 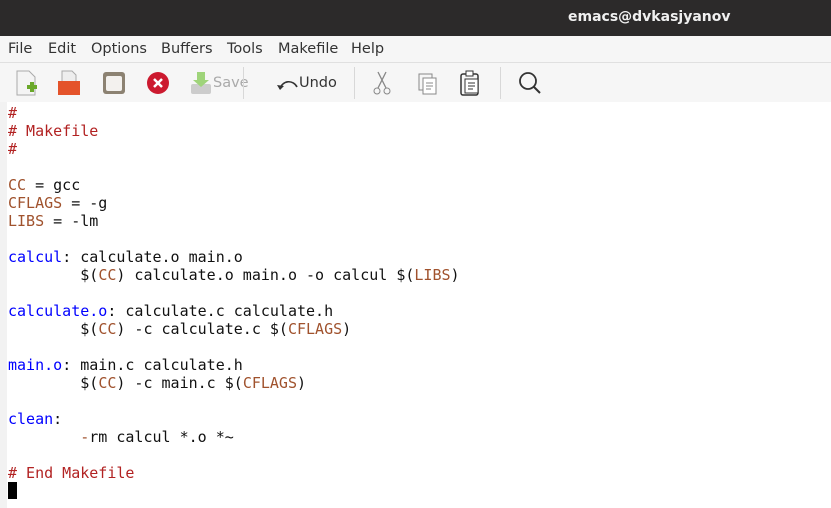 I want to click on open-folder-icon, so click(x=69, y=82).